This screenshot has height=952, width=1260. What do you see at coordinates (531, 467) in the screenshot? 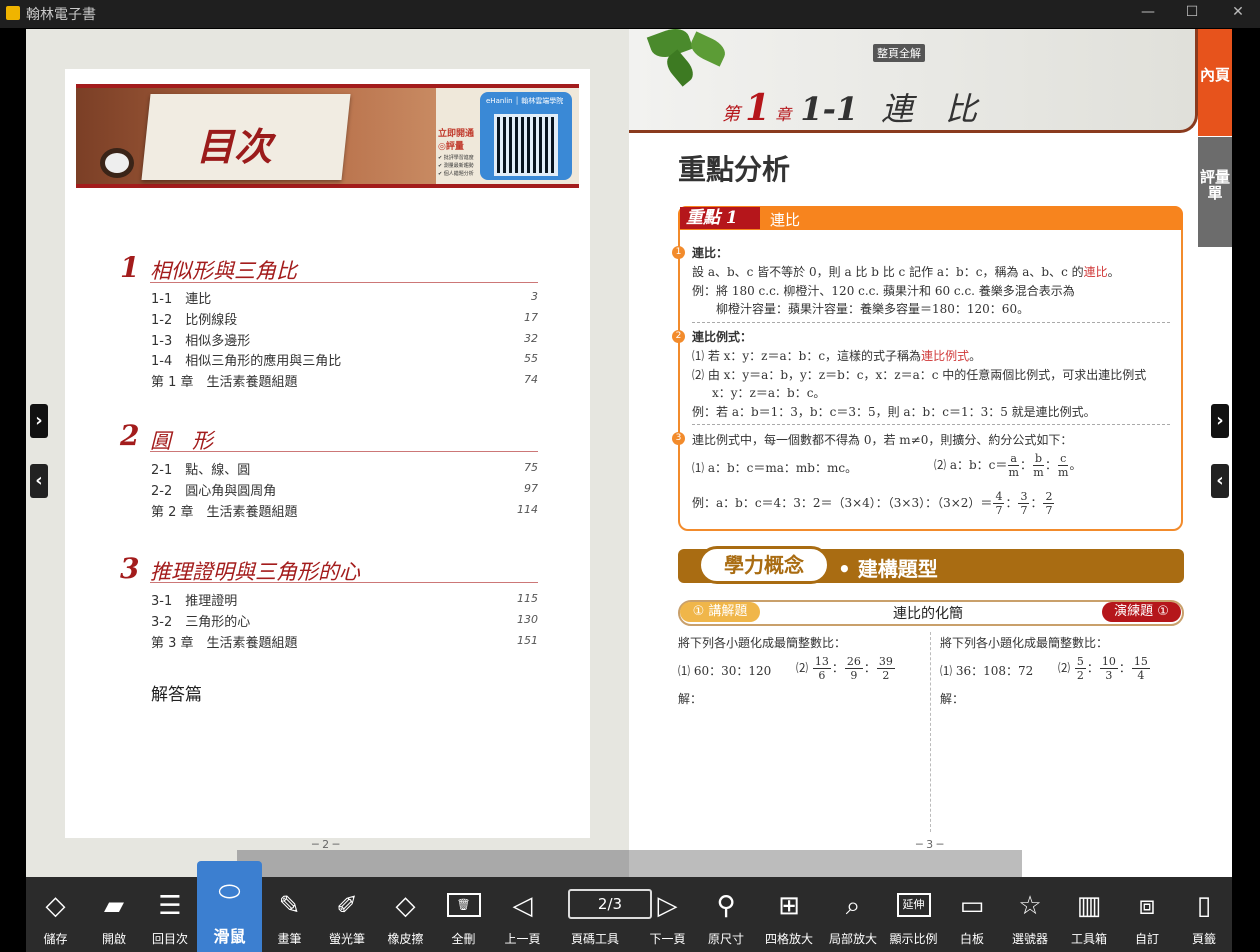
I see `toc-page-number: 75` at bounding box center [531, 467].